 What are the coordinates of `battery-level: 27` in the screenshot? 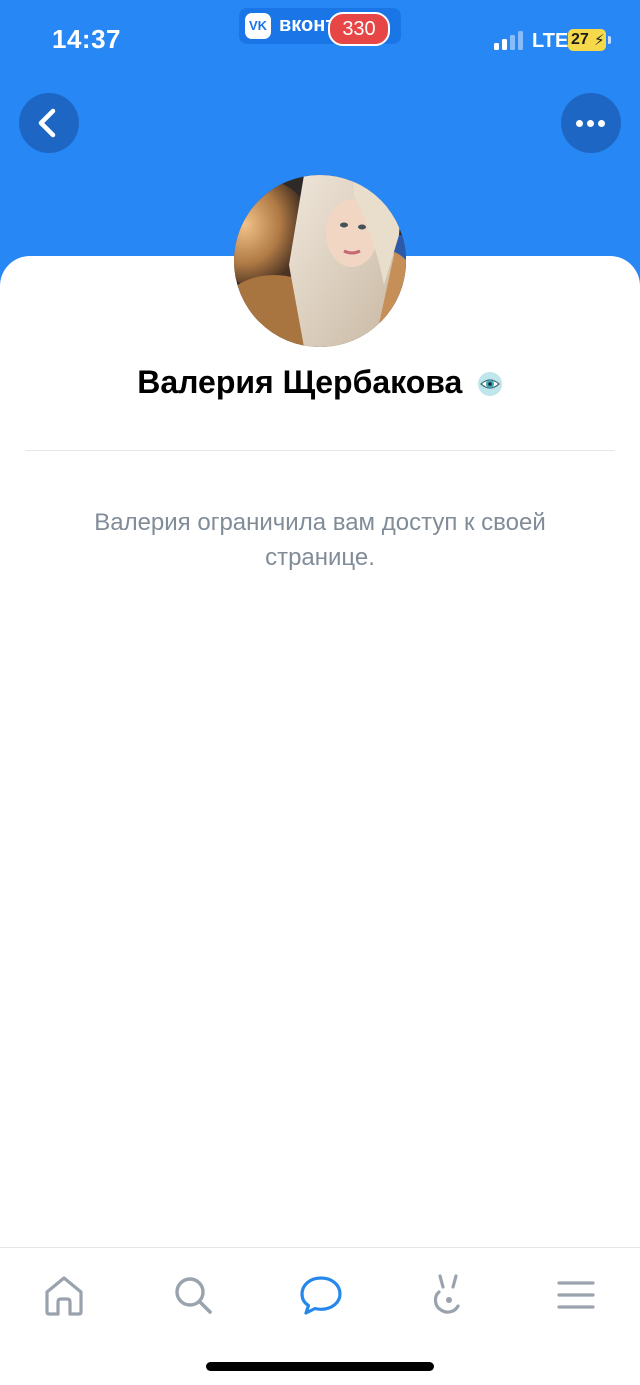 It's located at (580, 39).